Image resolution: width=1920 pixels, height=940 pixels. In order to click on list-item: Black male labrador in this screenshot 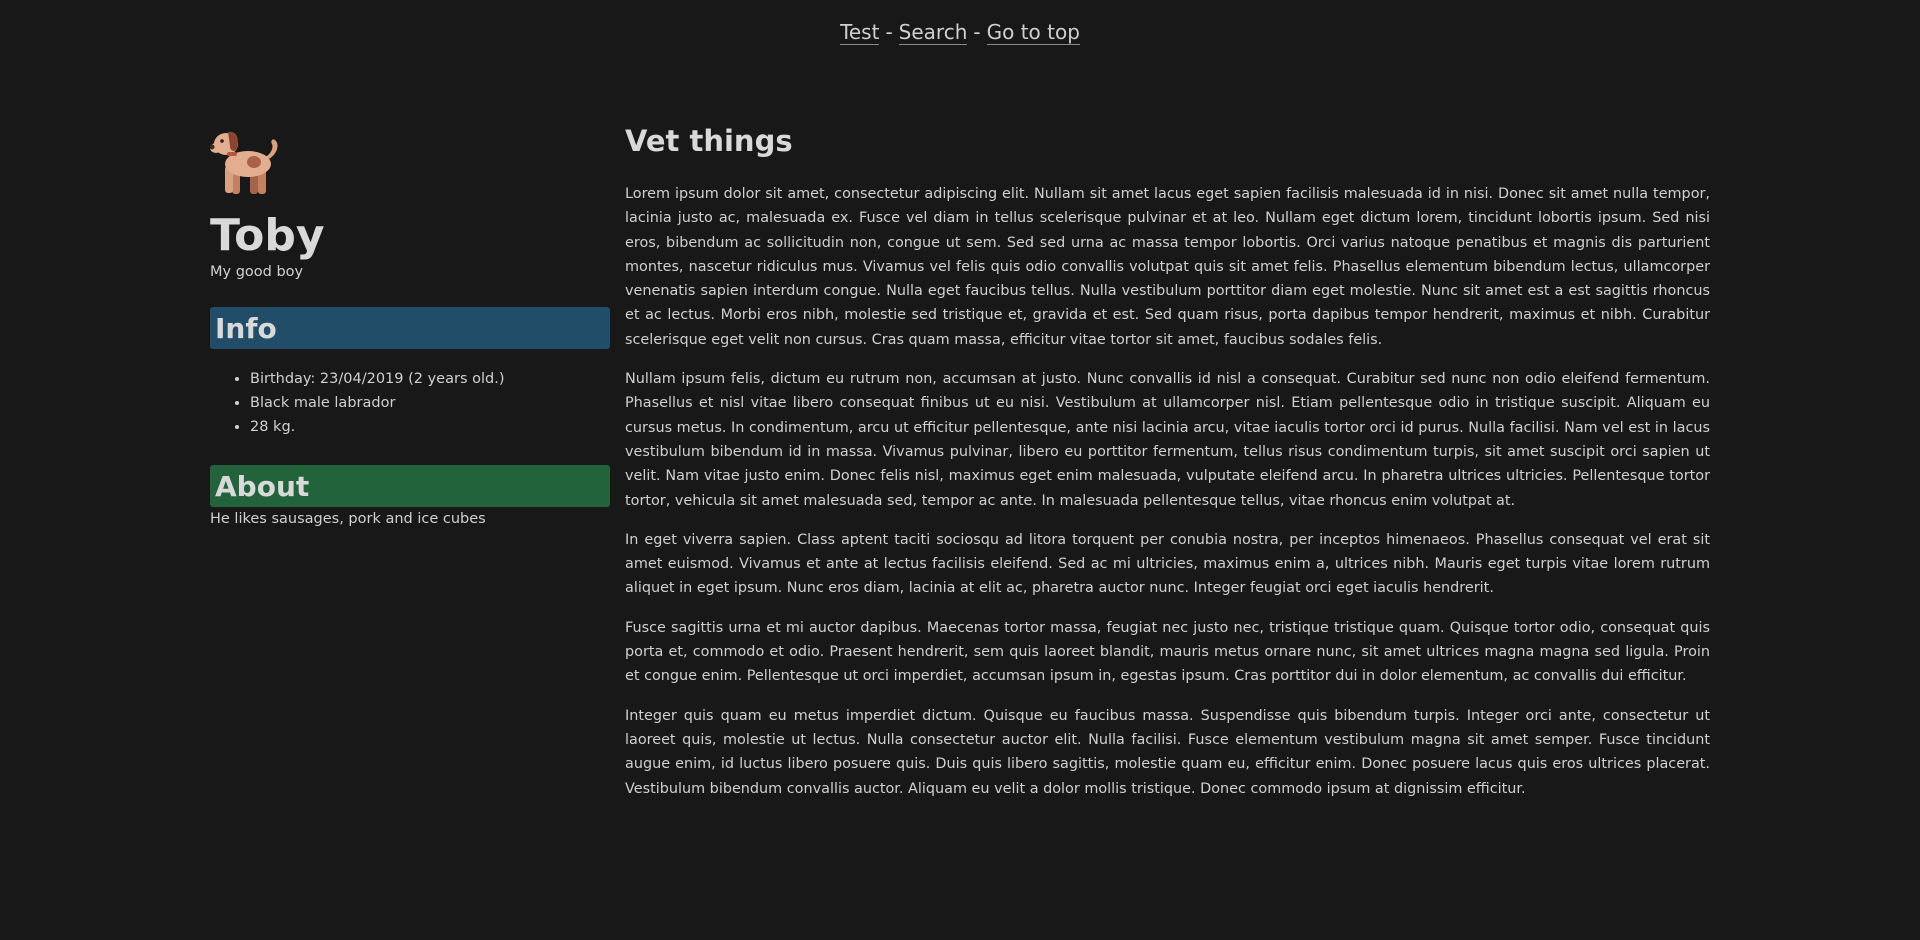, I will do `click(430, 403)`.